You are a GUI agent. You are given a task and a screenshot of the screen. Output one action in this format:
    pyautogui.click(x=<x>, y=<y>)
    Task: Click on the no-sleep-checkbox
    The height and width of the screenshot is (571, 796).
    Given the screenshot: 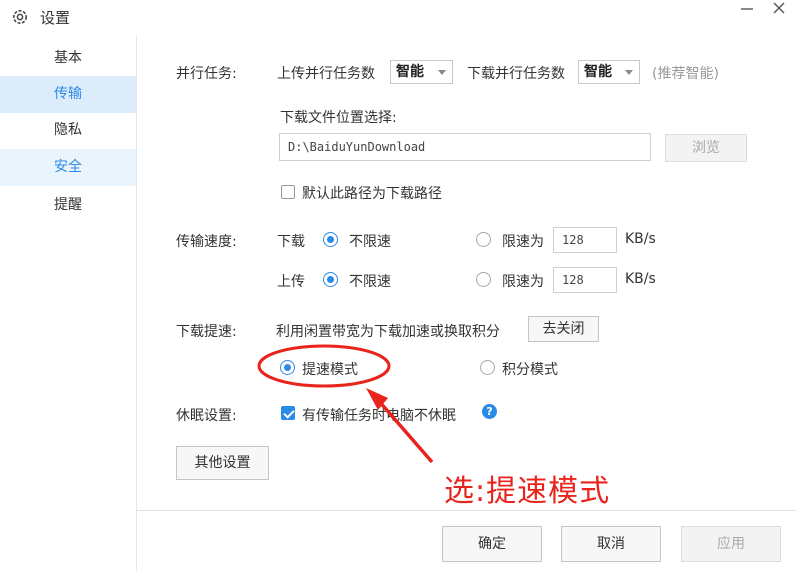 What is the action you would take?
    pyautogui.click(x=288, y=413)
    